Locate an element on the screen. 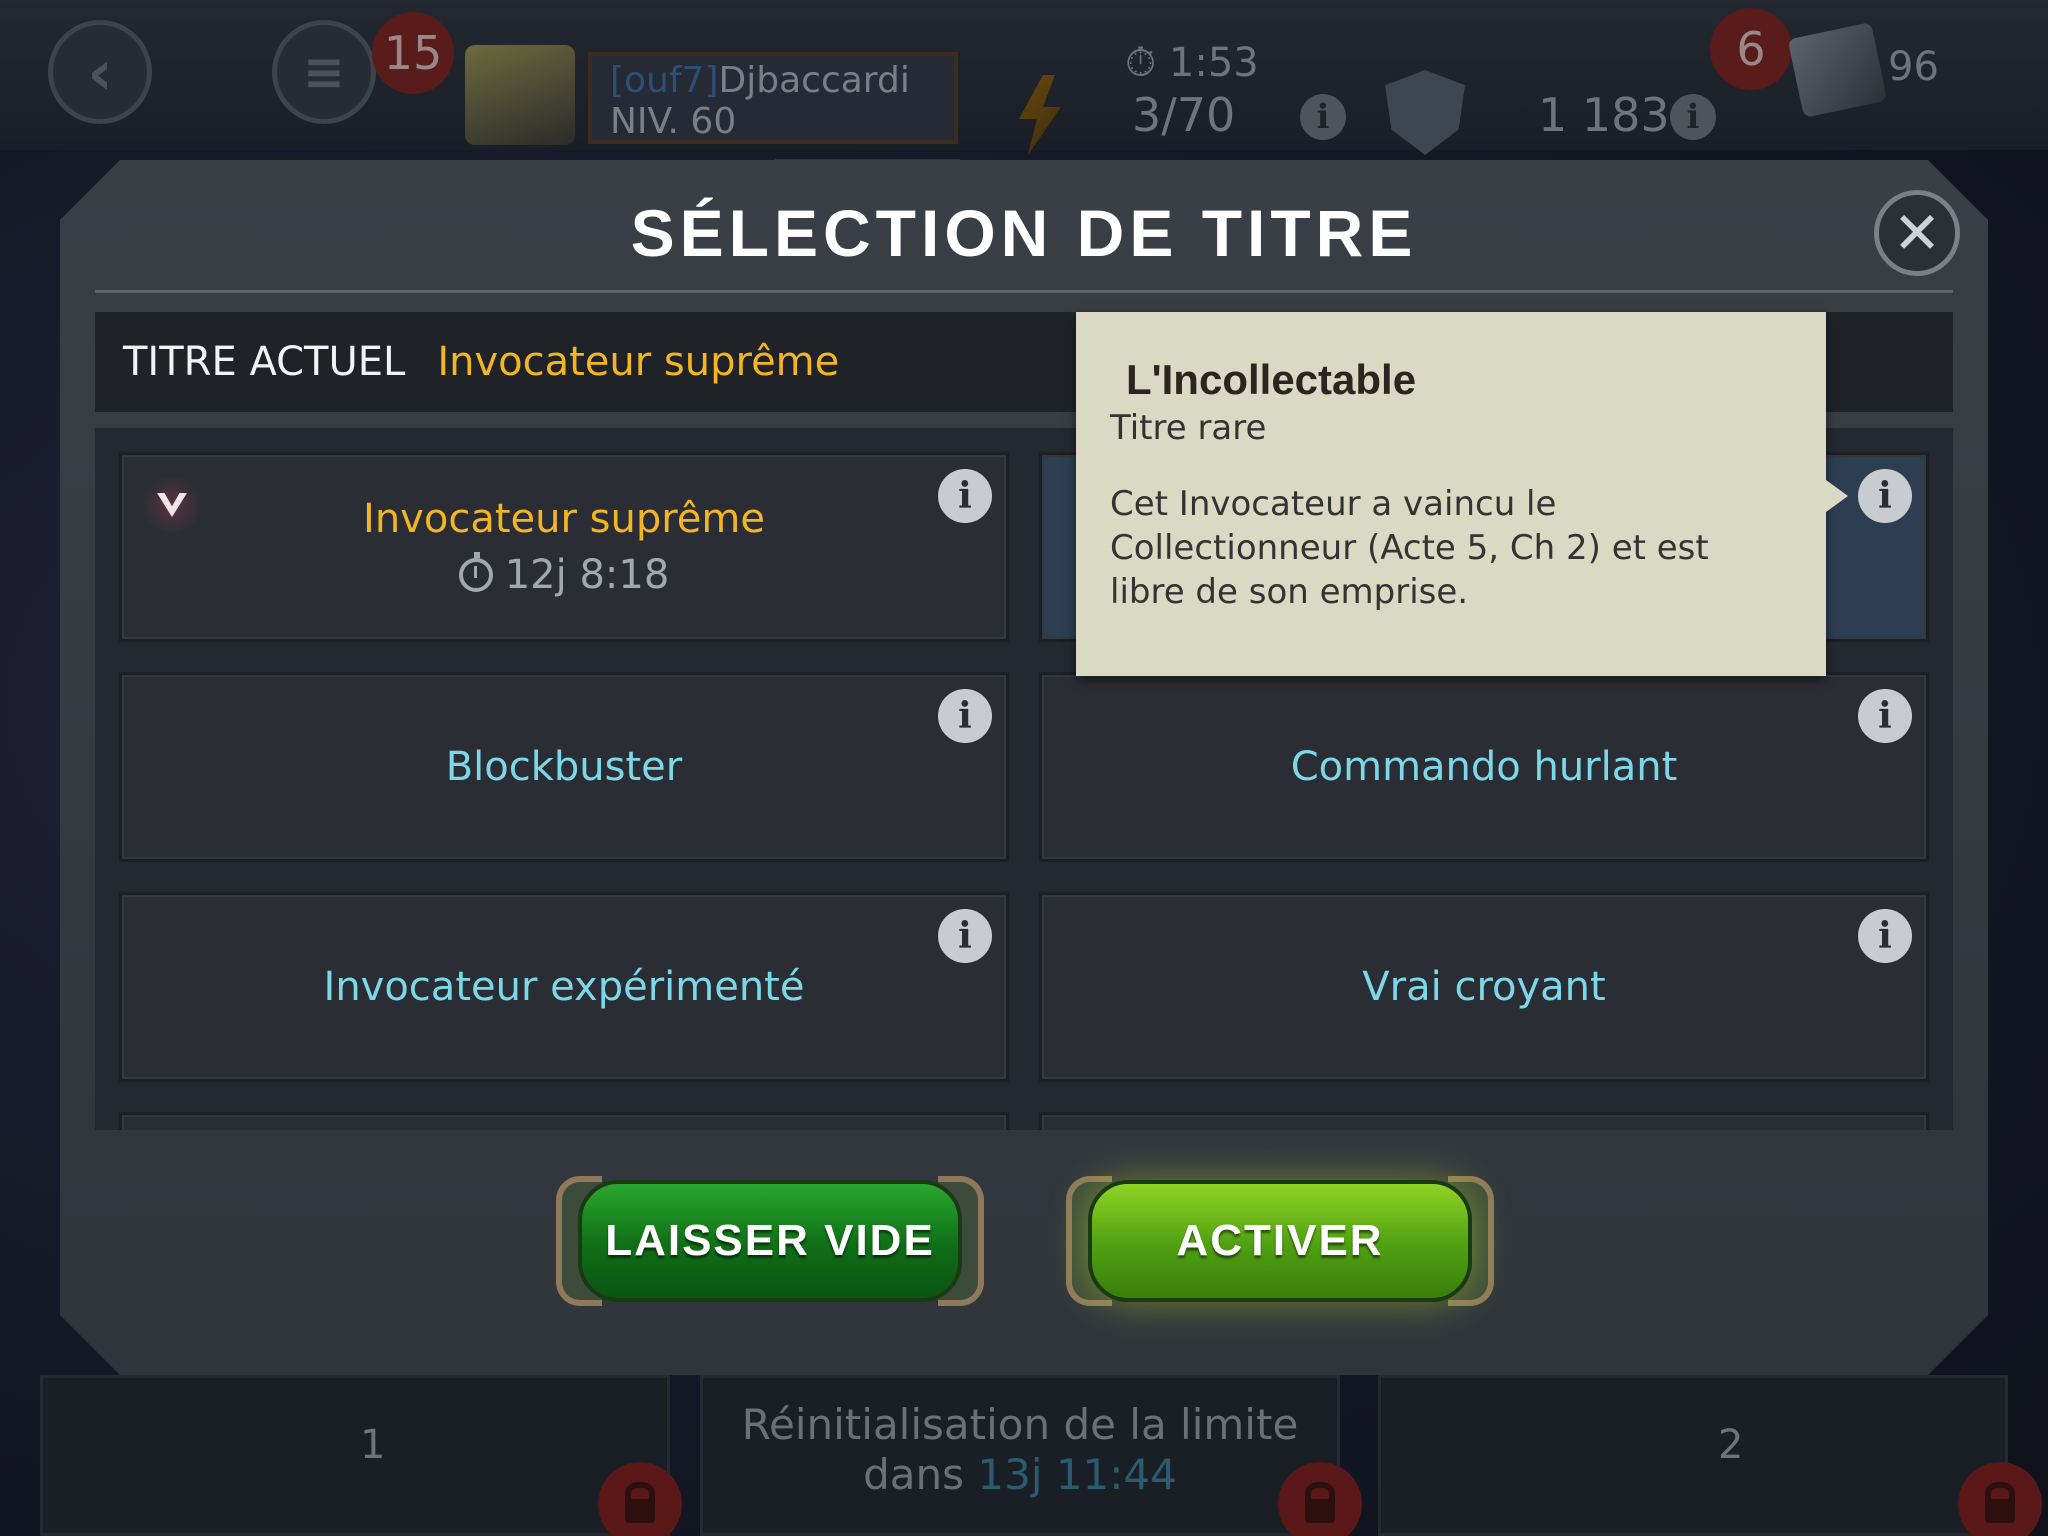 Image resolution: width=2048 pixels, height=1536 pixels. tooltip-subtitle: Titre rare is located at coordinates (1188, 428).